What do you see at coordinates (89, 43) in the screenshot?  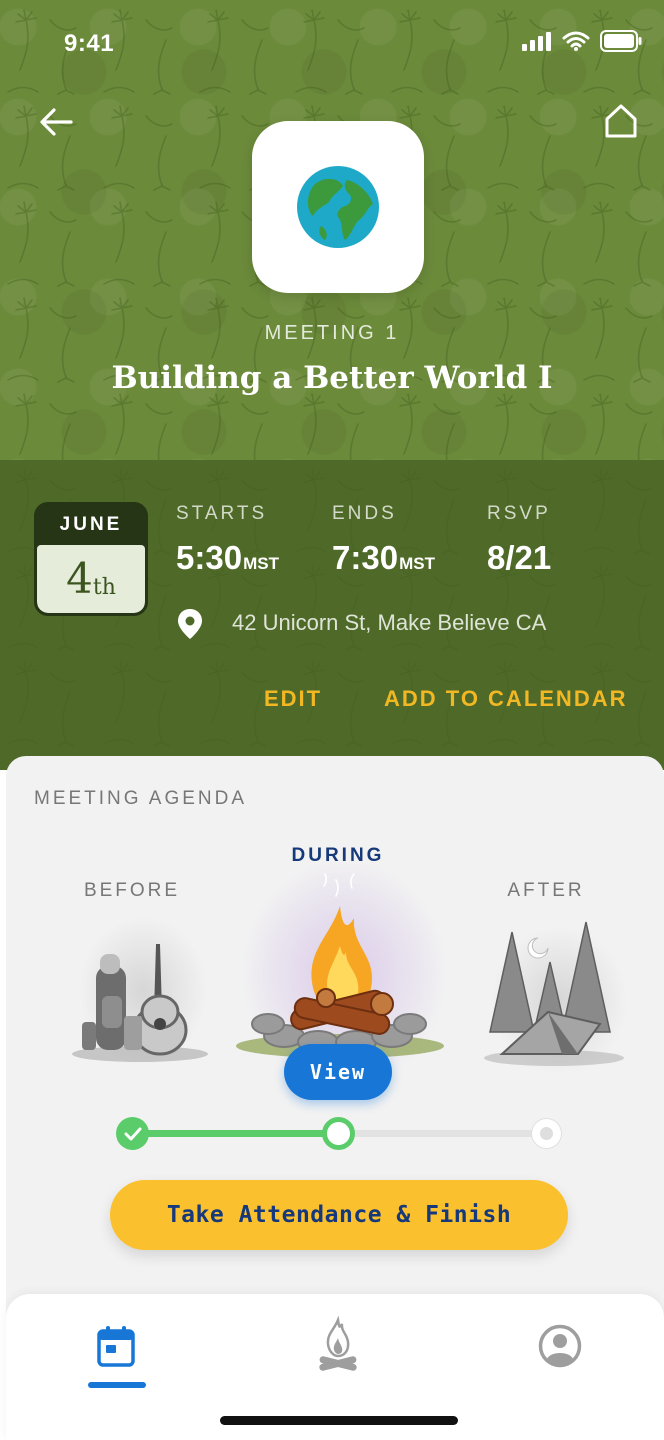 I see `status-time: 9:41` at bounding box center [89, 43].